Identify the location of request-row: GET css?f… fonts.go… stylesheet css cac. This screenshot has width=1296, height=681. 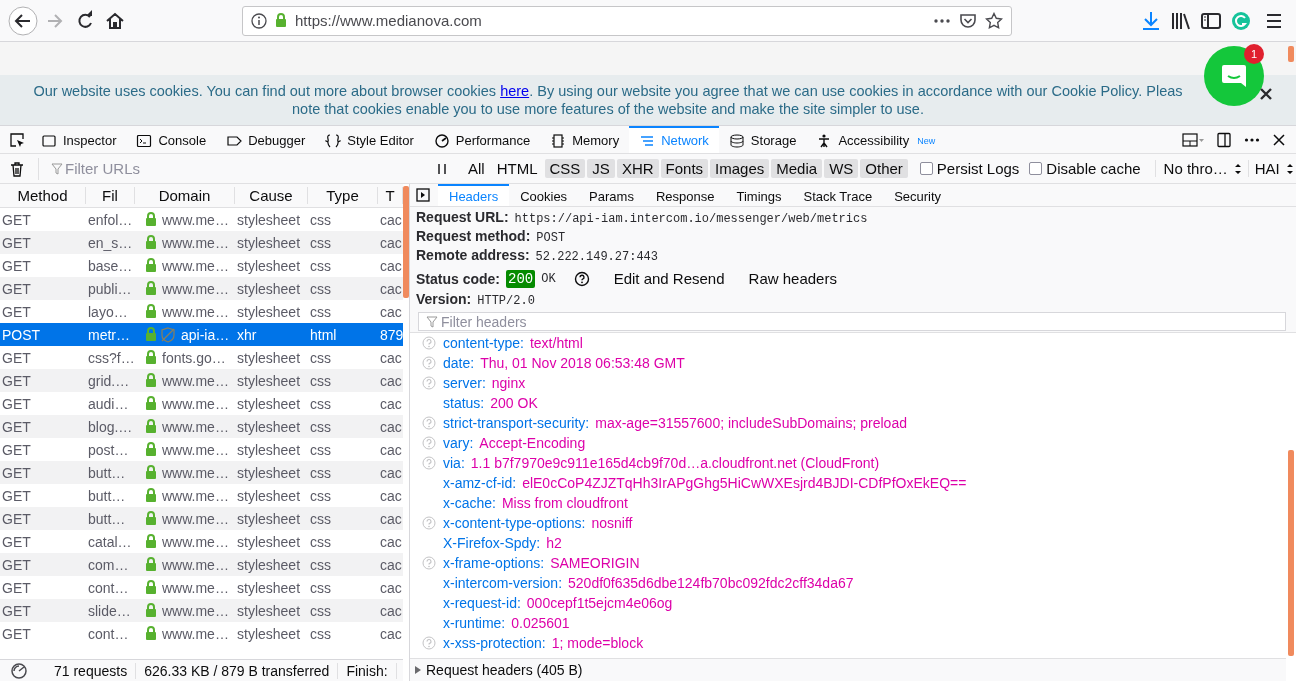
(201, 357).